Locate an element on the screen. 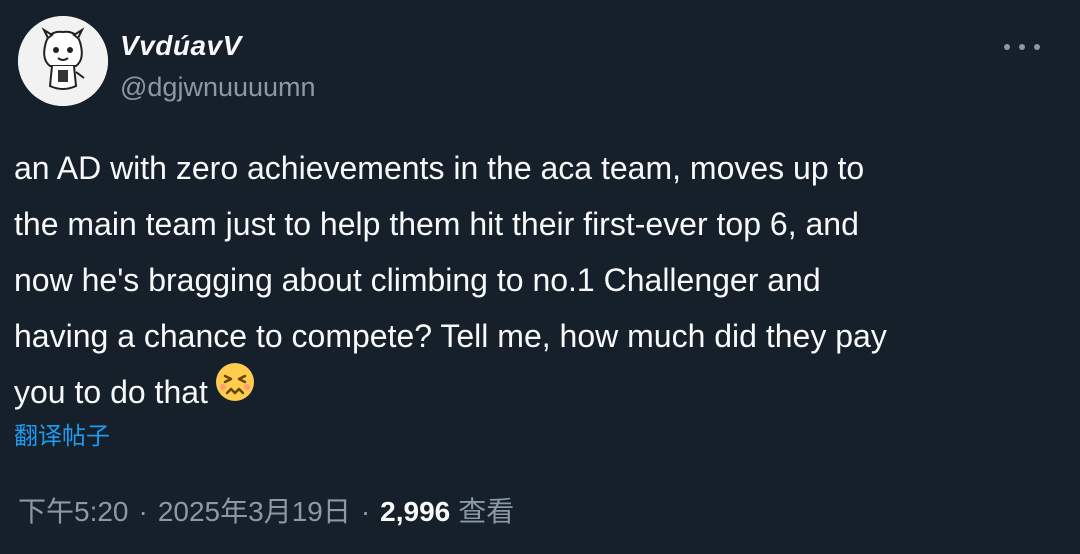 The height and width of the screenshot is (554, 1080). avatar is located at coordinates (63, 61).